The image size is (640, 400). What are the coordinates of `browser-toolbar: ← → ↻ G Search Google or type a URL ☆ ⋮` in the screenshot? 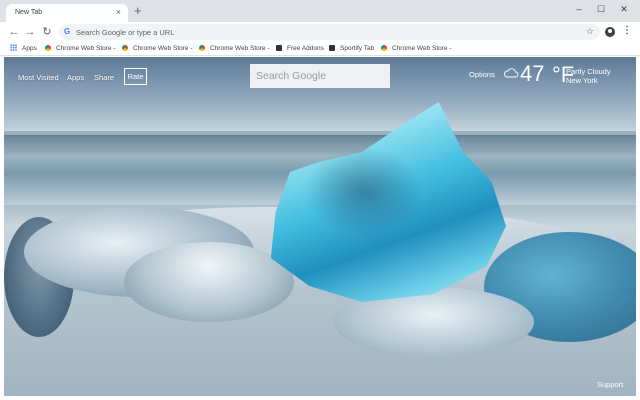 It's located at (320, 32).